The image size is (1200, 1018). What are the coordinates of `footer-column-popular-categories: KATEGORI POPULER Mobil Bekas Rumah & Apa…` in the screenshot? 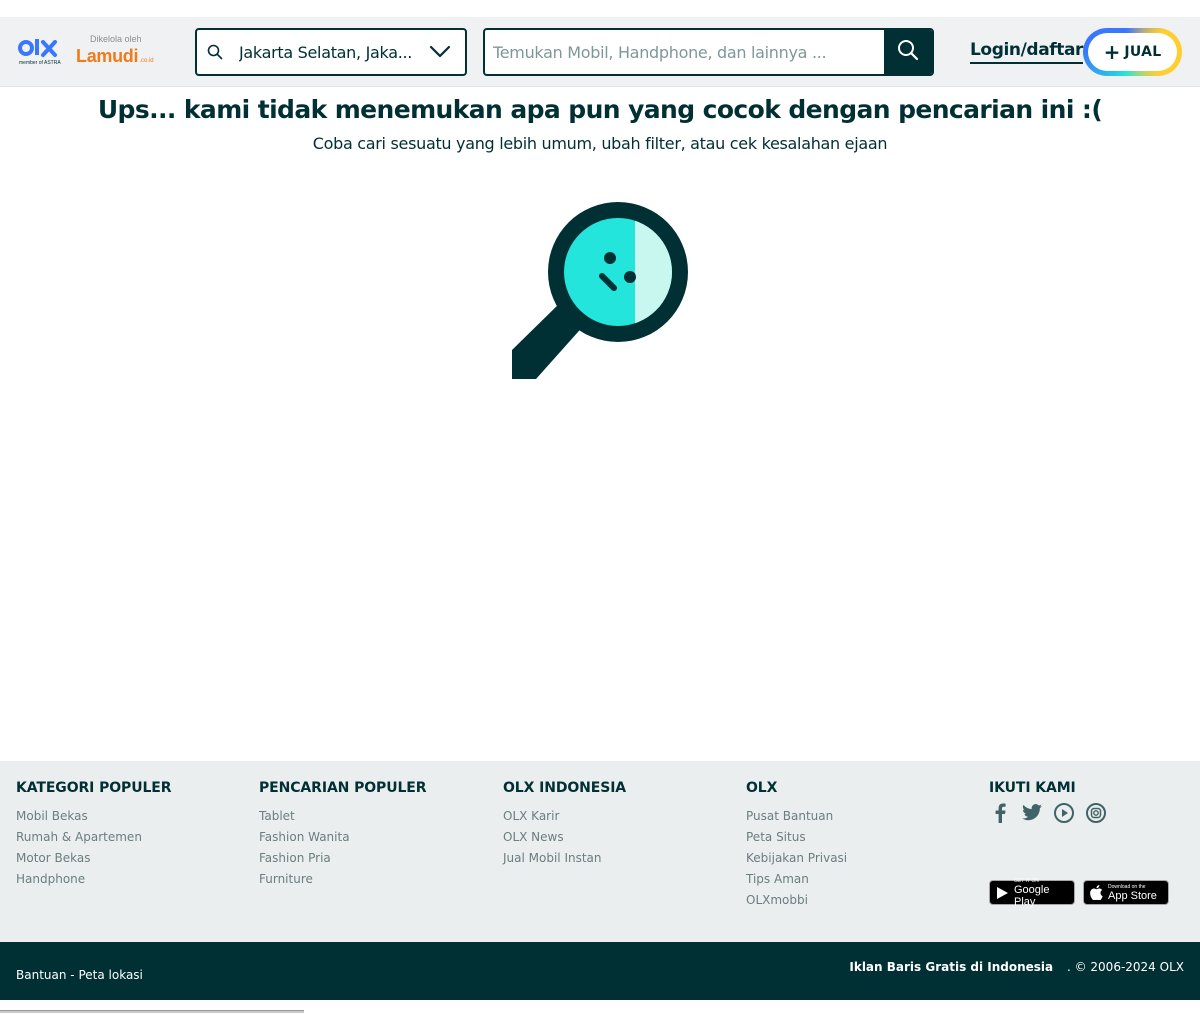 It's located at (94, 835).